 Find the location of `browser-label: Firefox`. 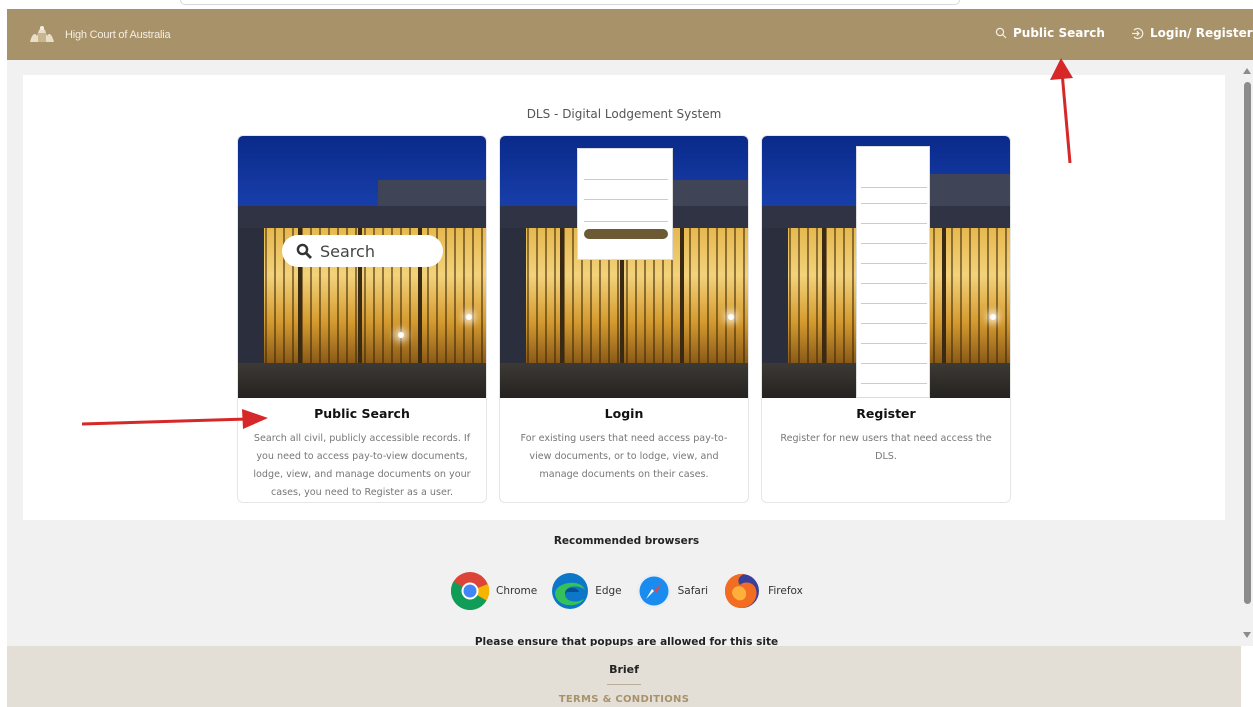

browser-label: Firefox is located at coordinates (785, 591).